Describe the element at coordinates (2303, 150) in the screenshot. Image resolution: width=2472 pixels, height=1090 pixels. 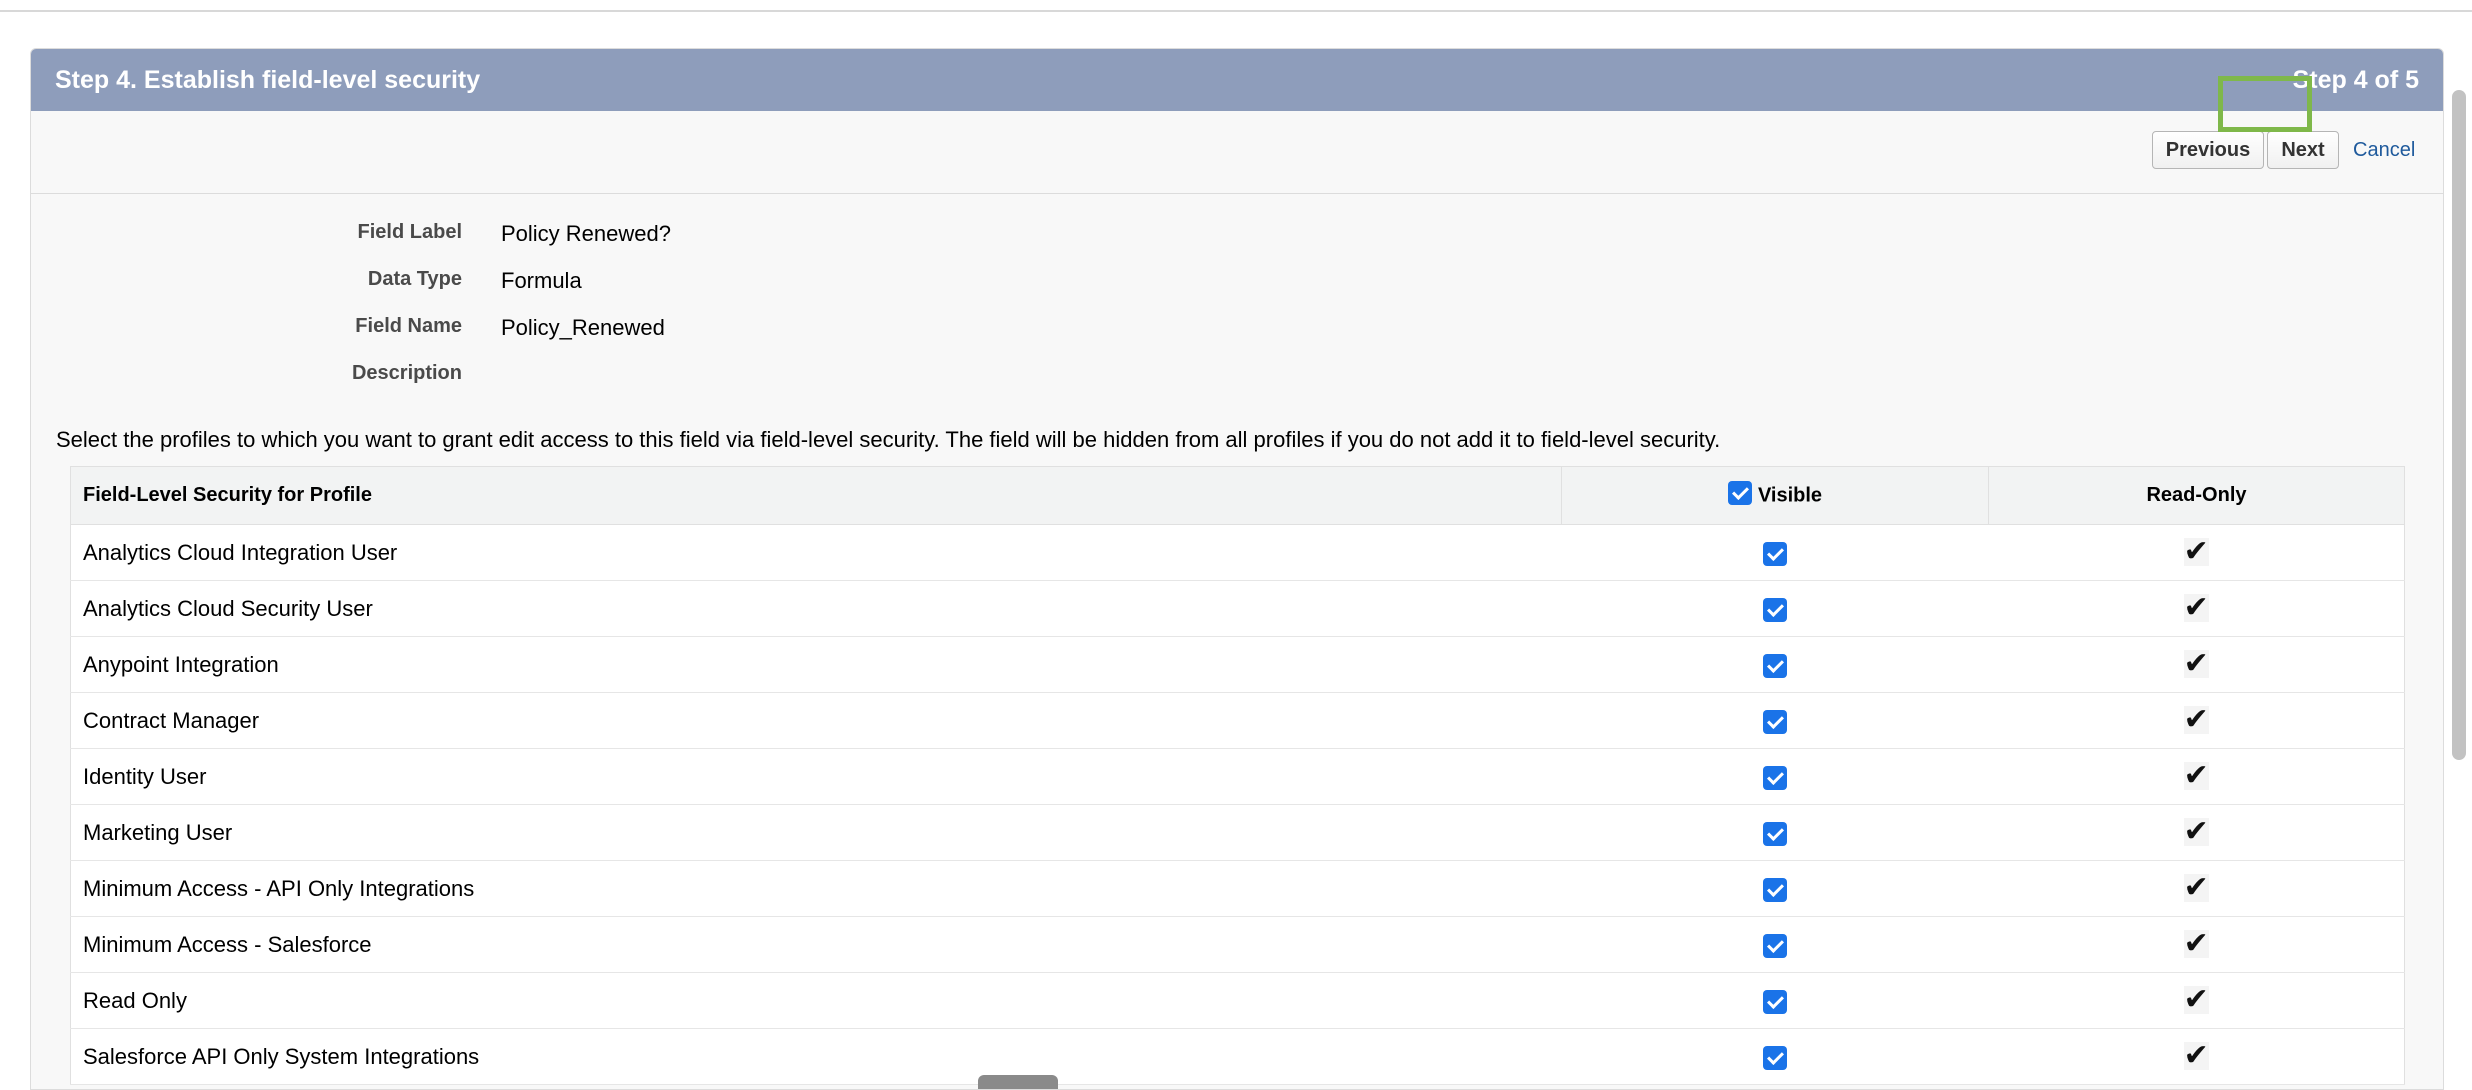
I see `next-button: Next` at that location.